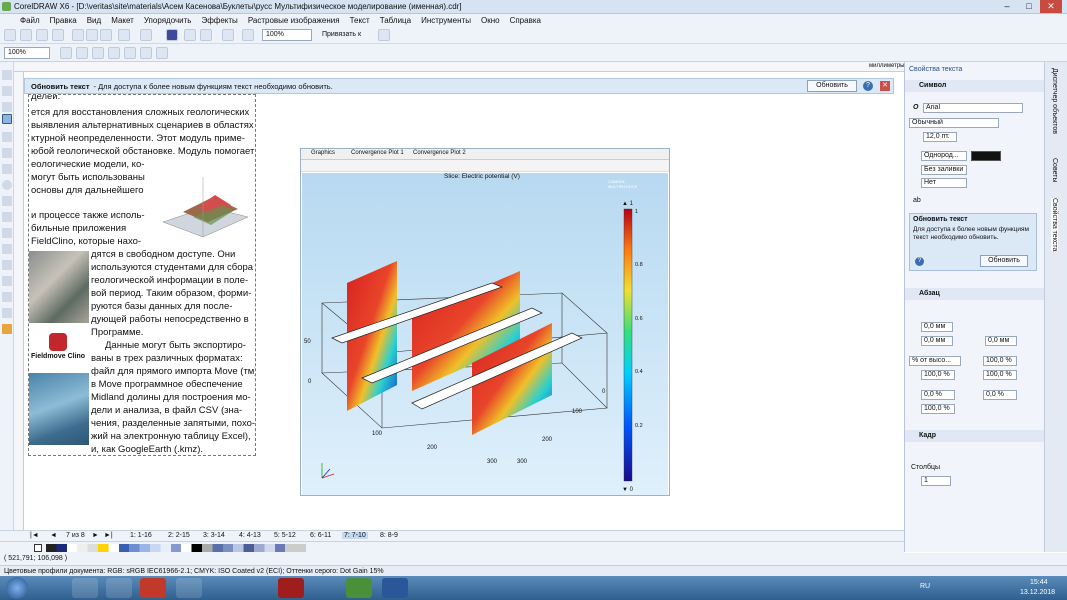 The image size is (1067, 600). Describe the element at coordinates (58, 35) in the screenshot. I see `print-icon` at that location.